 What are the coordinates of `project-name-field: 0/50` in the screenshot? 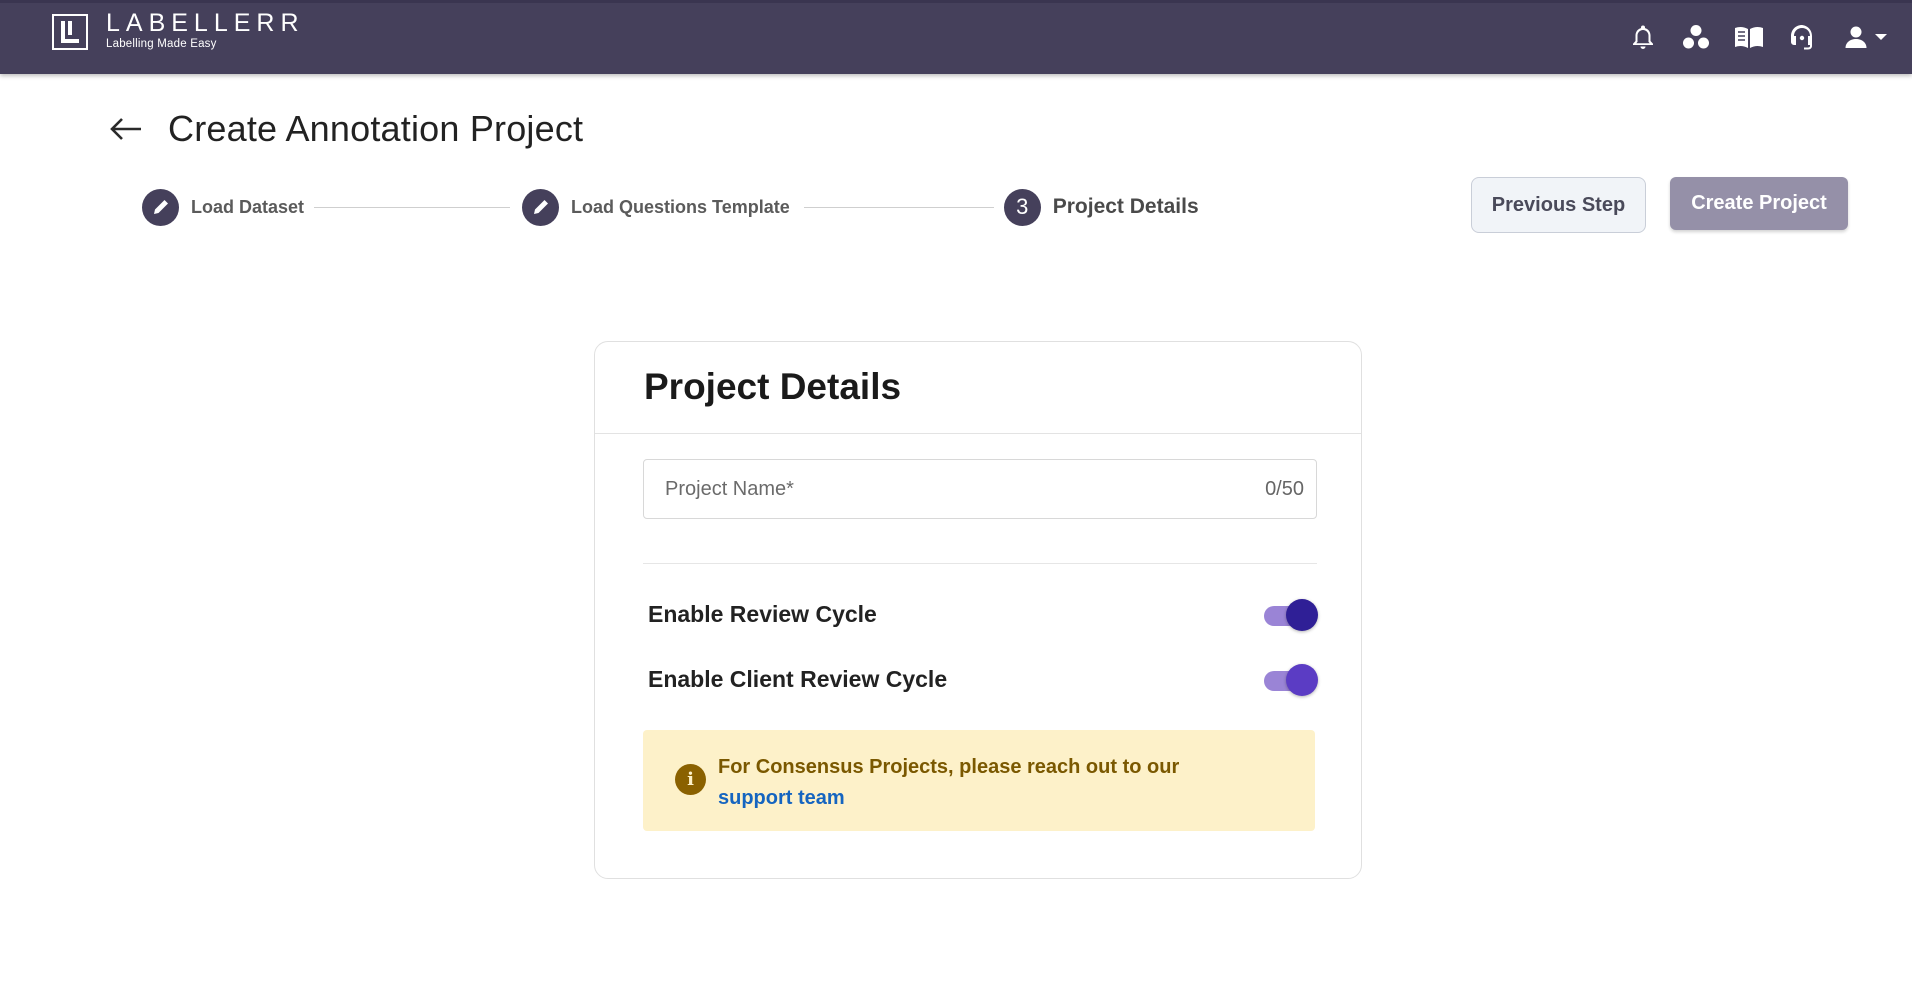 It's located at (980, 489).